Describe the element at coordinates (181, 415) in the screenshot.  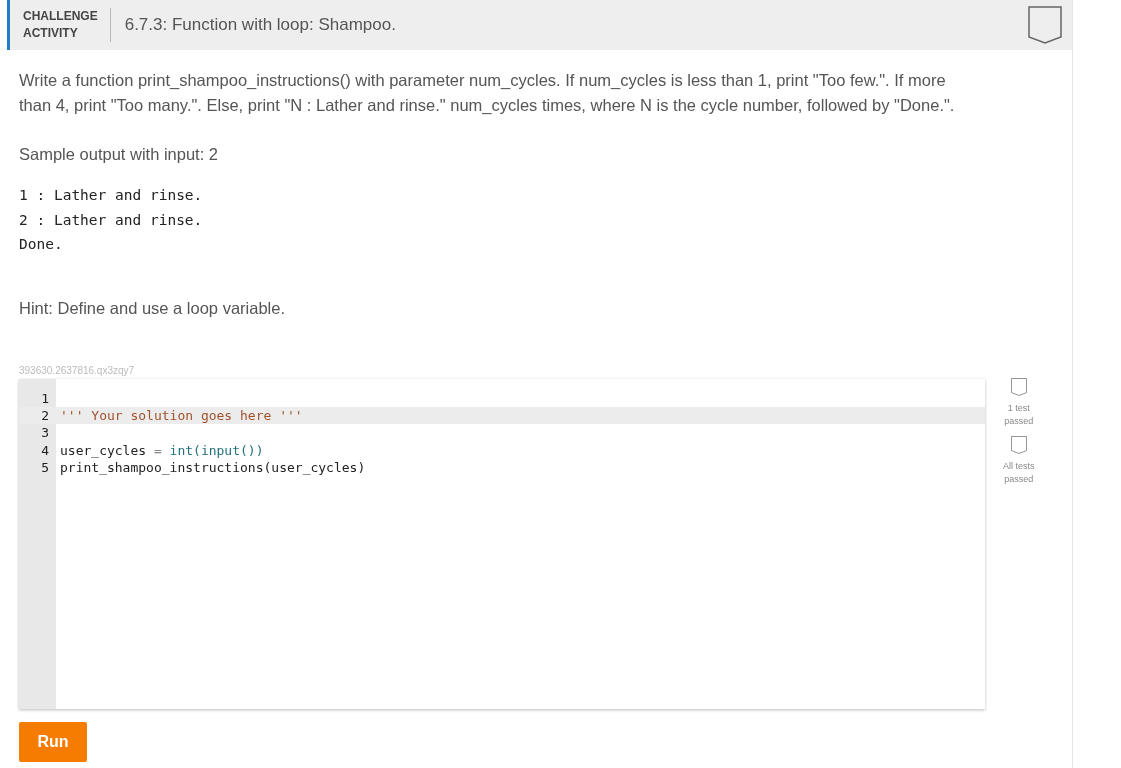
I see `code-line: ''' Your solution goes here '''` at that location.